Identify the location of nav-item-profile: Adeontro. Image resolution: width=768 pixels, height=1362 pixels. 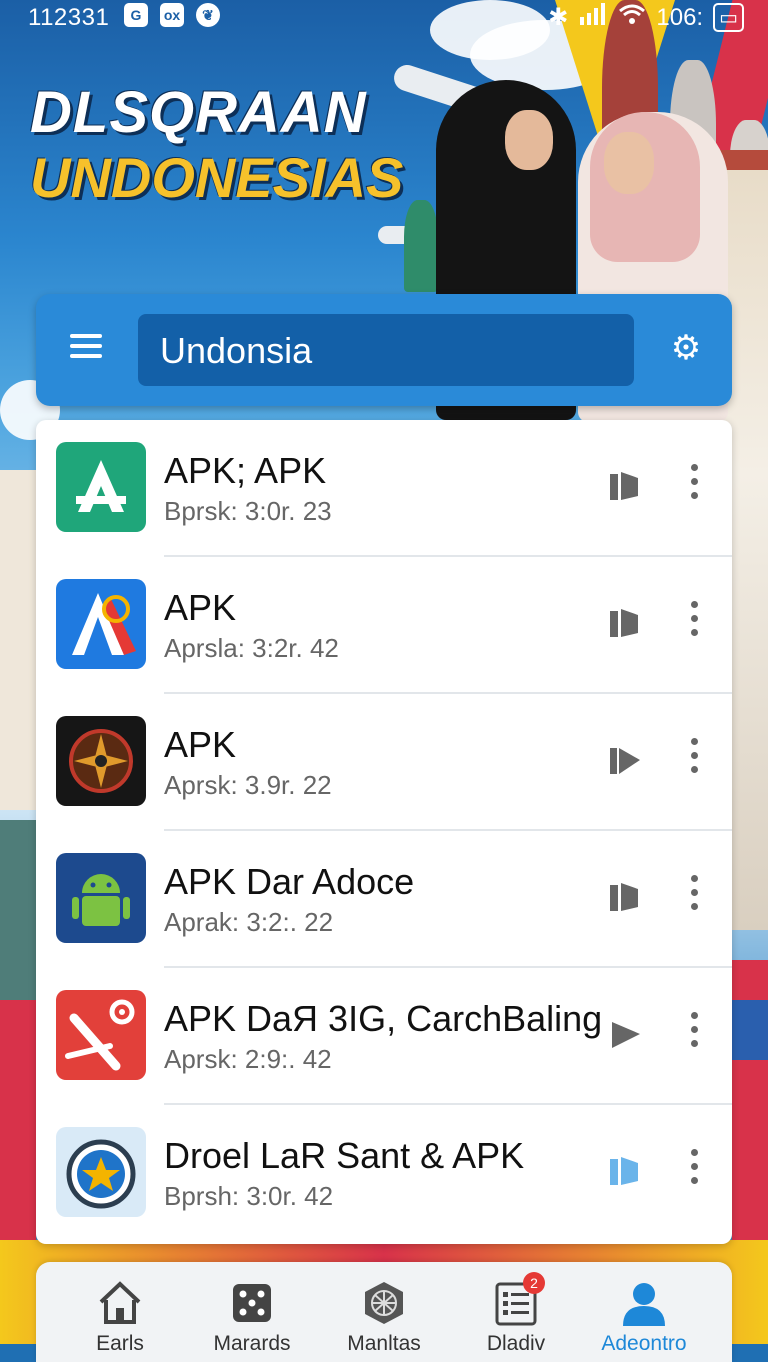
(644, 1317).